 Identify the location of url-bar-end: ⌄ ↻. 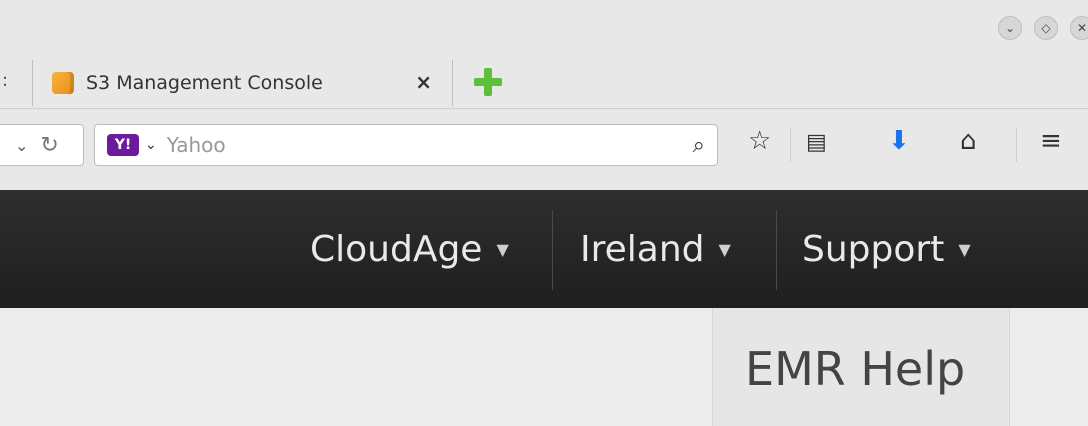
(42, 145).